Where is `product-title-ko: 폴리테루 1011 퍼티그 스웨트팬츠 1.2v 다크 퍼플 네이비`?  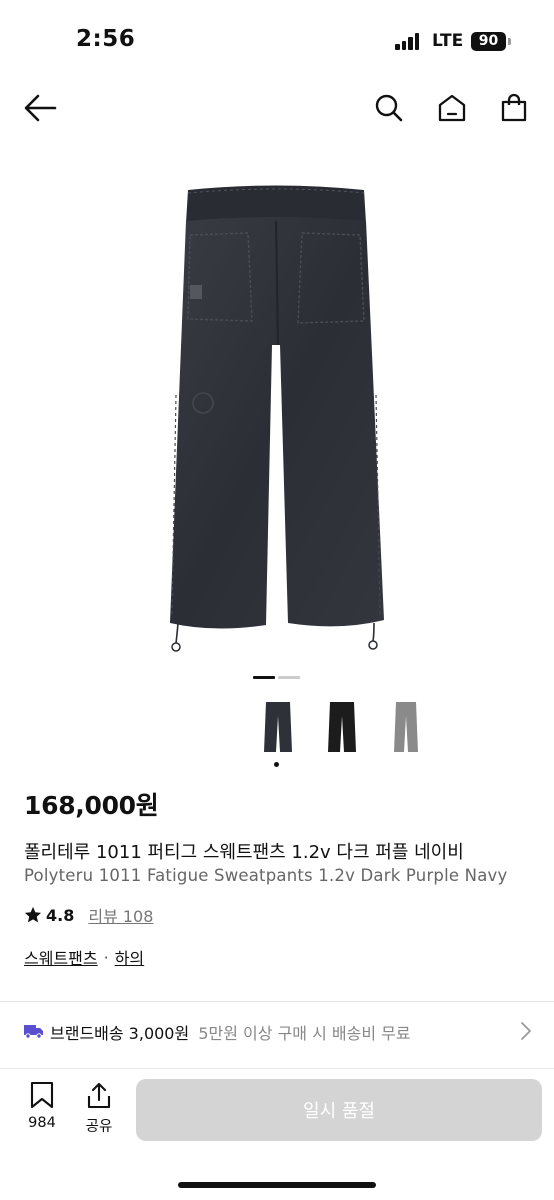 product-title-ko: 폴리테루 1011 퍼티그 스웨트팬츠 1.2v 다크 퍼플 네이비 is located at coordinates (244, 852).